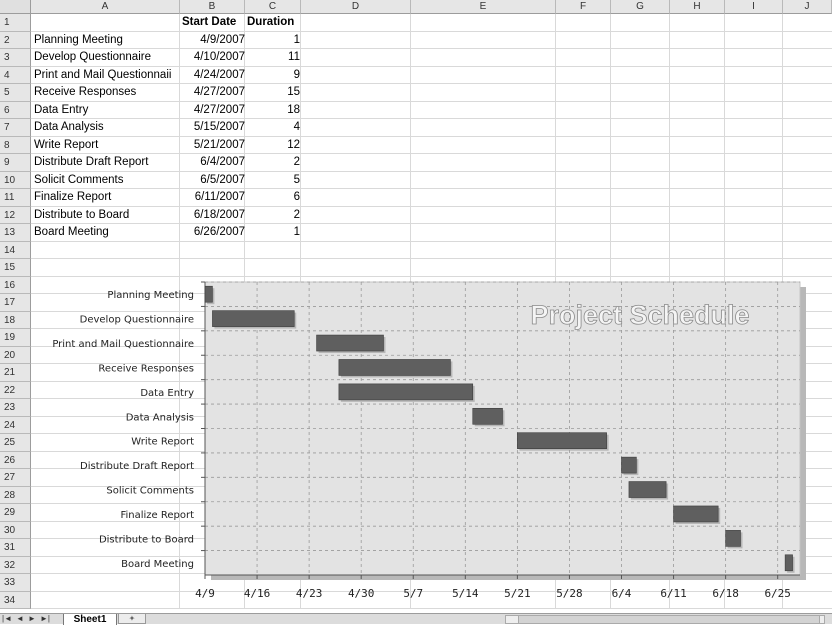 This screenshot has height=625, width=832. What do you see at coordinates (639, 315) in the screenshot?
I see `chart-title: Project Schedule` at bounding box center [639, 315].